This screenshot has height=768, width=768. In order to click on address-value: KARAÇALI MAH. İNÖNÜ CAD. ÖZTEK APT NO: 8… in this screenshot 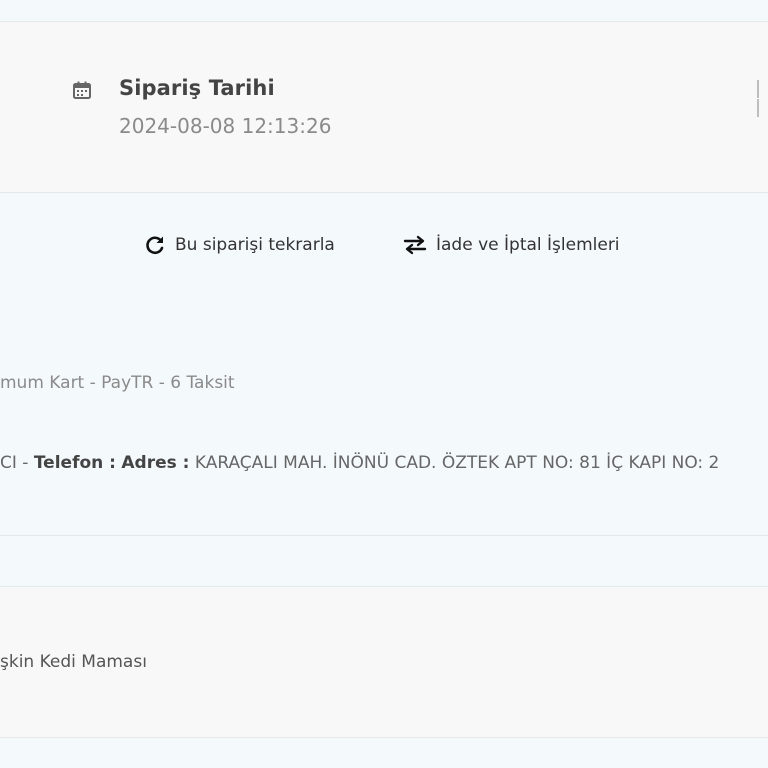, I will do `click(457, 463)`.